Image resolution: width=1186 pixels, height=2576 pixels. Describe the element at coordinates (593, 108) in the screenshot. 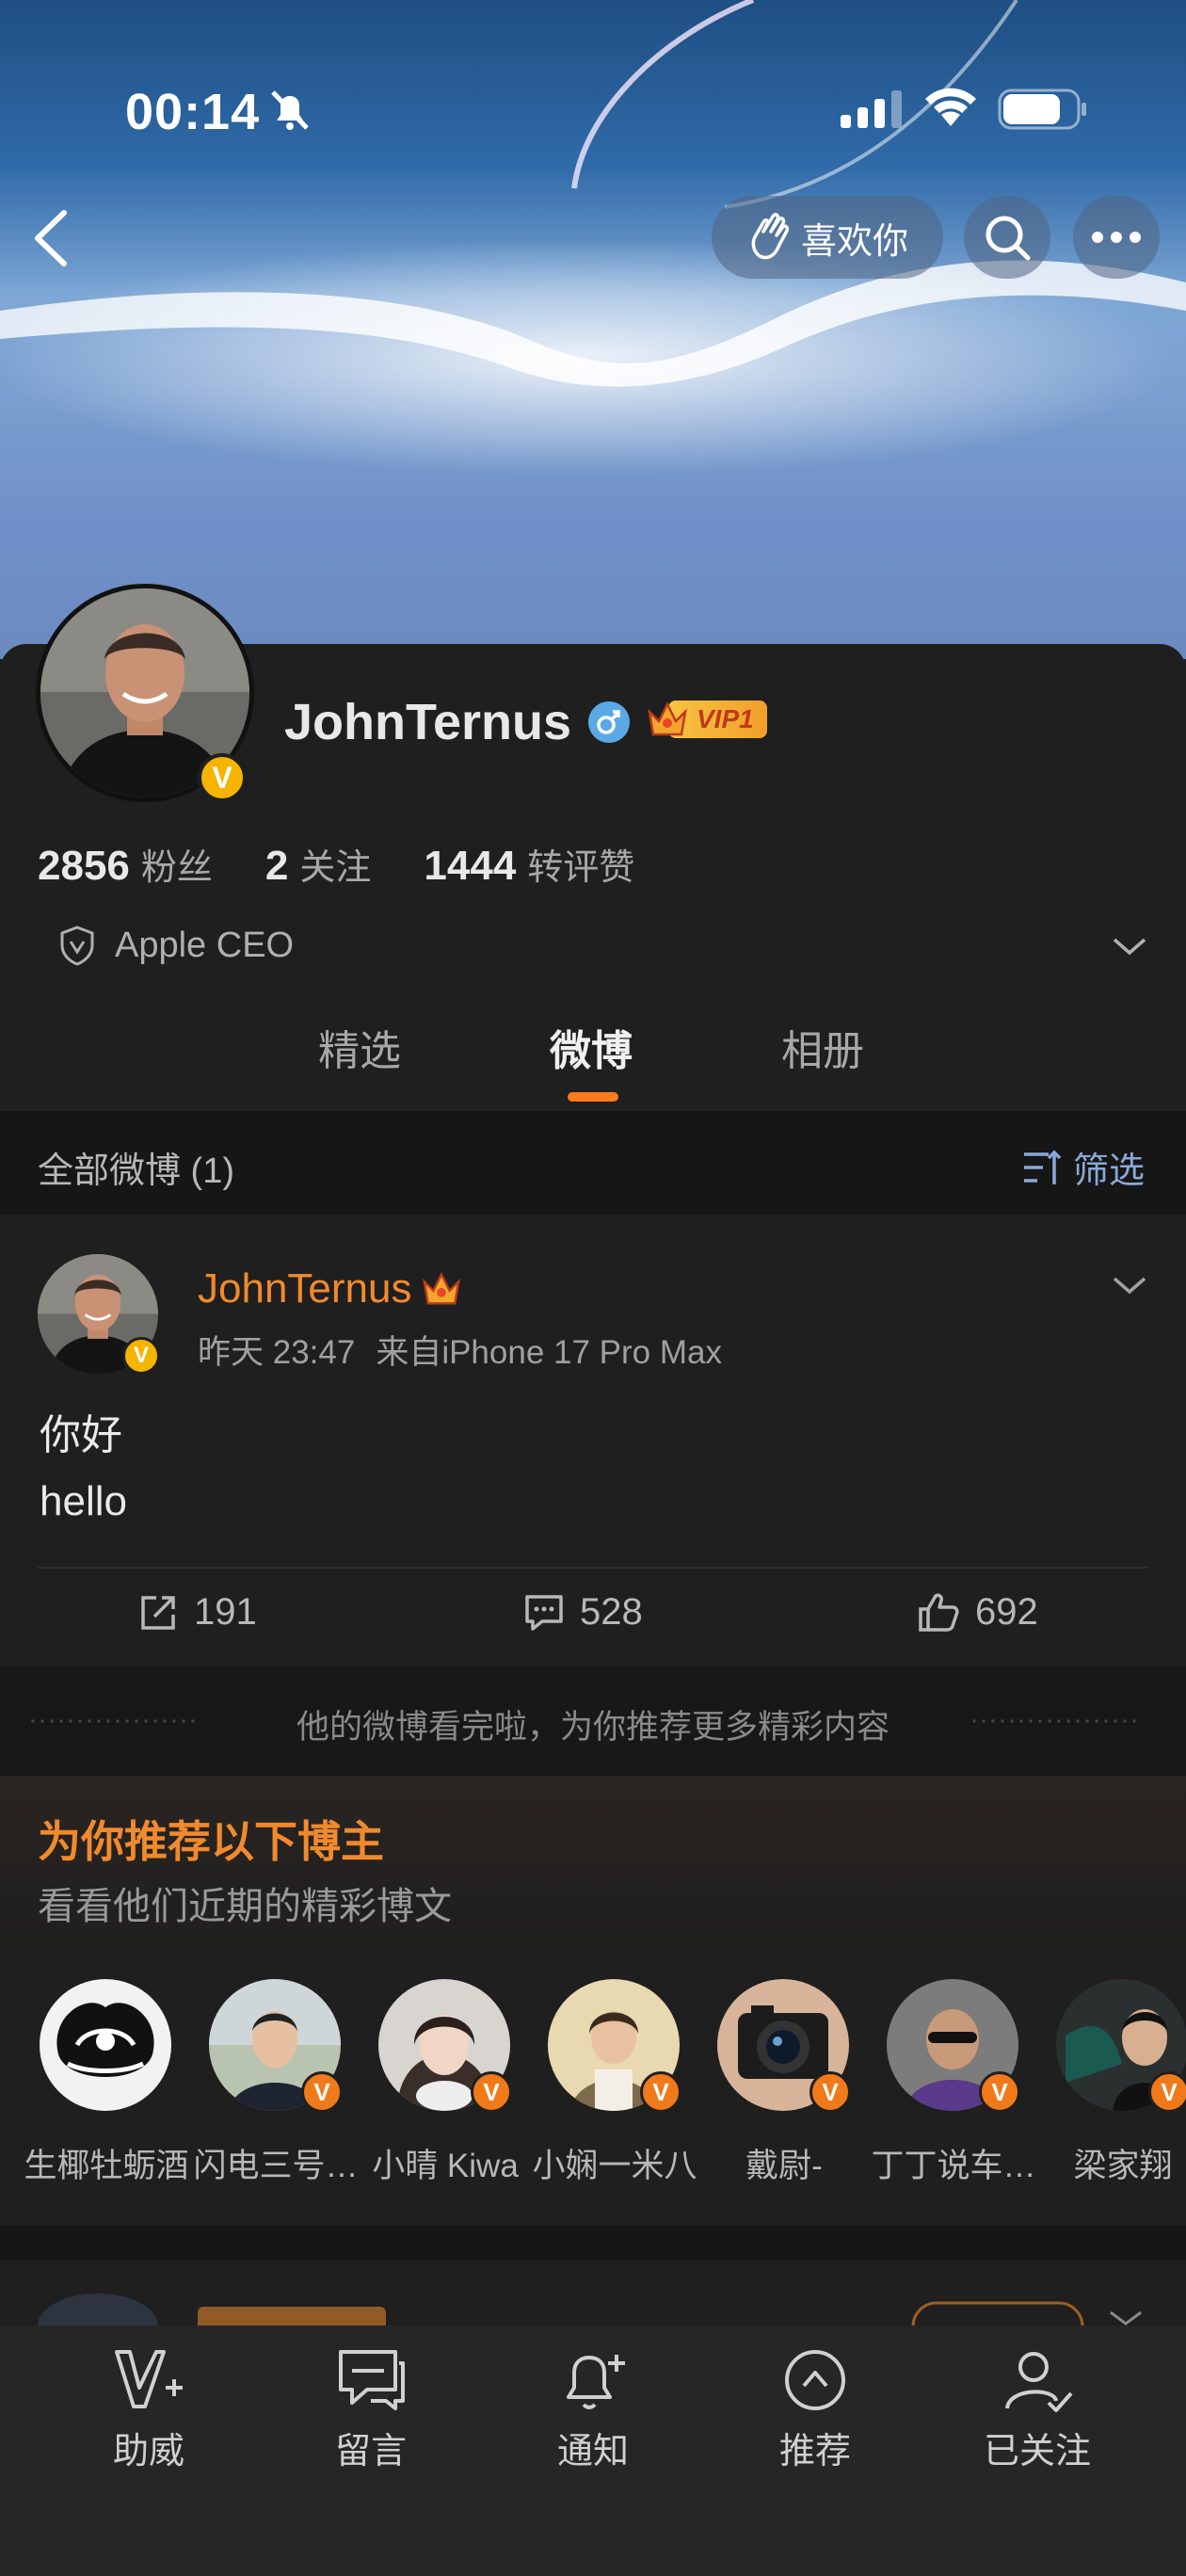

I see `status-bar: 00:14` at that location.